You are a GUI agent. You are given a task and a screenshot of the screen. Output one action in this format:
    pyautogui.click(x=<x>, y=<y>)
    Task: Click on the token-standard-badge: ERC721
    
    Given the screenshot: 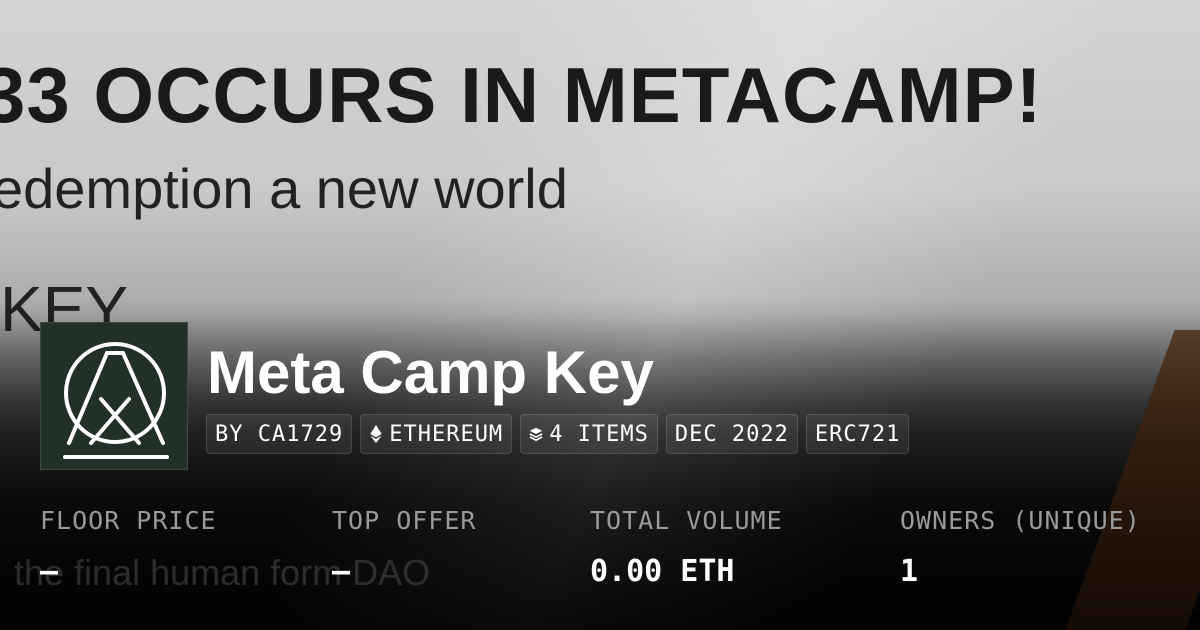 What is the action you would take?
    pyautogui.click(x=857, y=434)
    